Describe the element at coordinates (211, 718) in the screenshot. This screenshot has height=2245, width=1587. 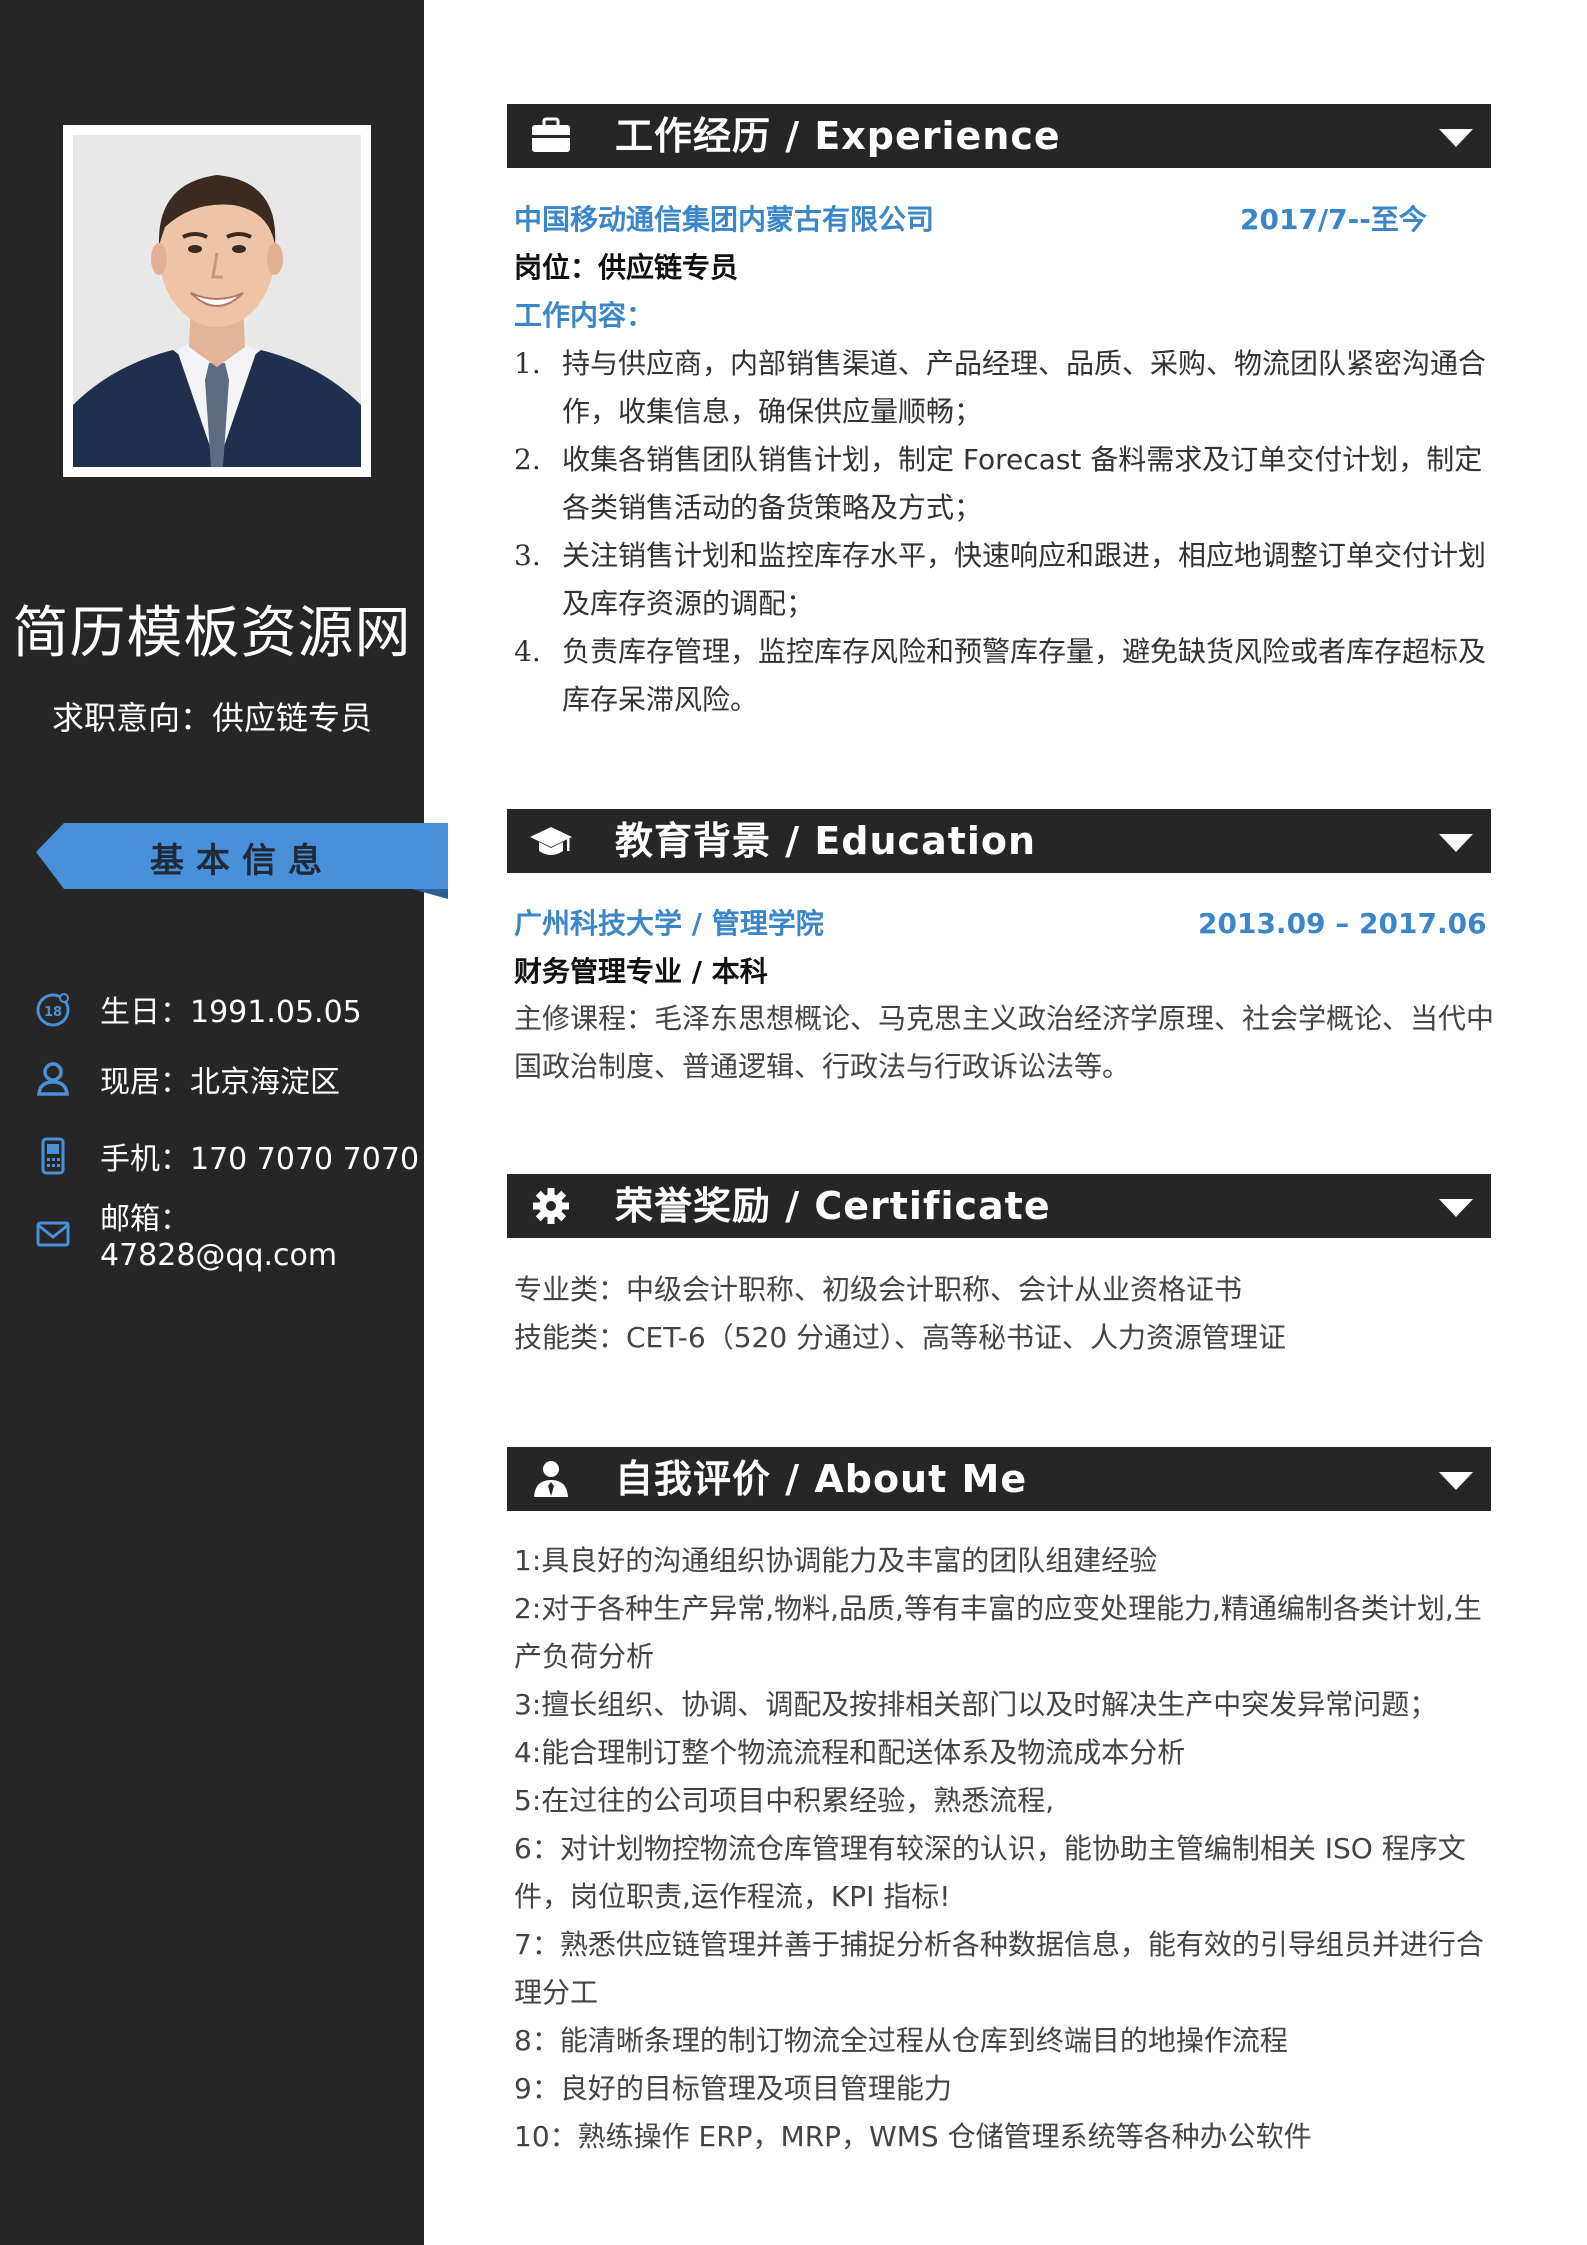
I see `job-objective: 求职意向：供应链专员` at that location.